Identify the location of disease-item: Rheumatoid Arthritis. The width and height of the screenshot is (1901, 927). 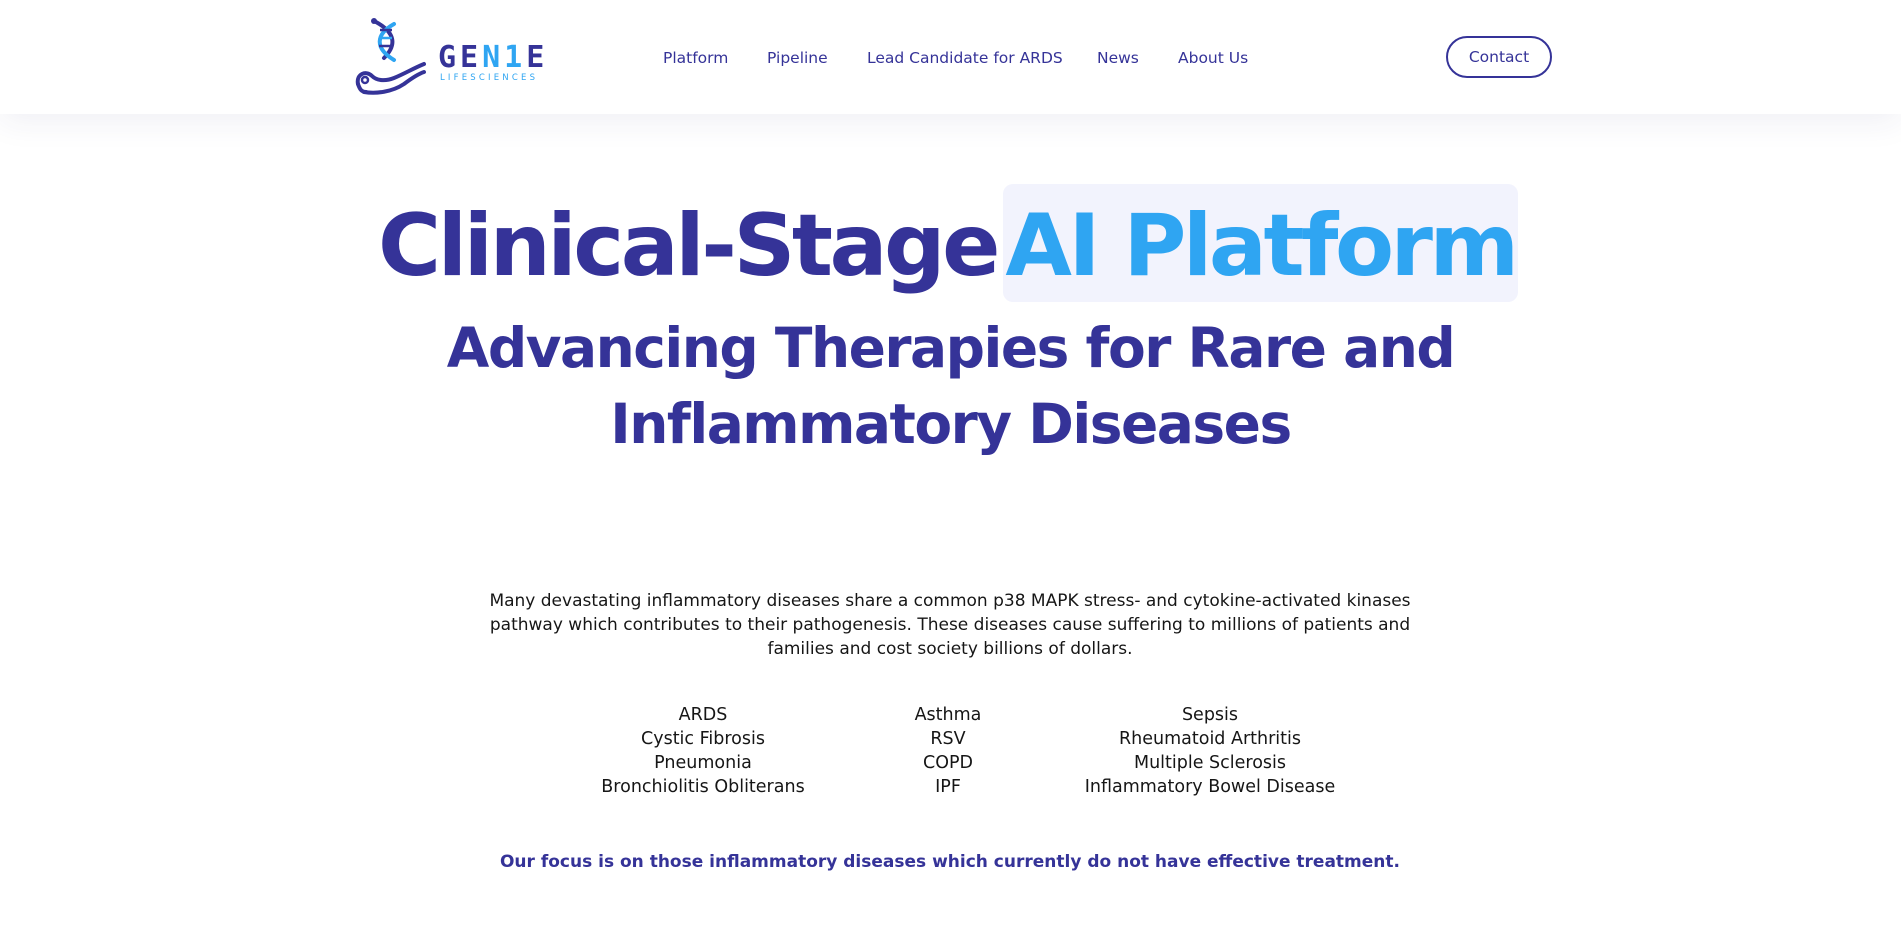
(1210, 739).